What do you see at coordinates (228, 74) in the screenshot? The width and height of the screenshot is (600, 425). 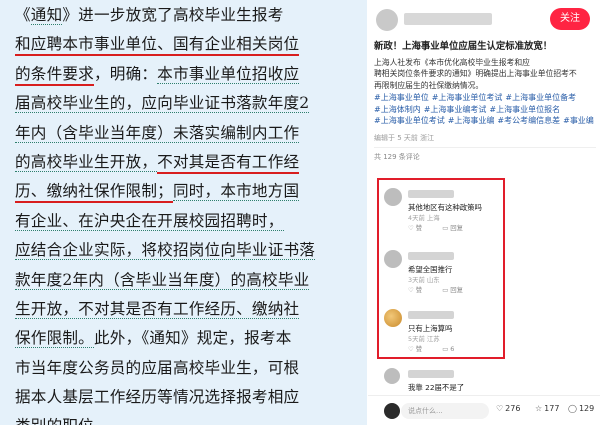 I see `document-text-dotted-underlined: 本市事业单位招收应` at bounding box center [228, 74].